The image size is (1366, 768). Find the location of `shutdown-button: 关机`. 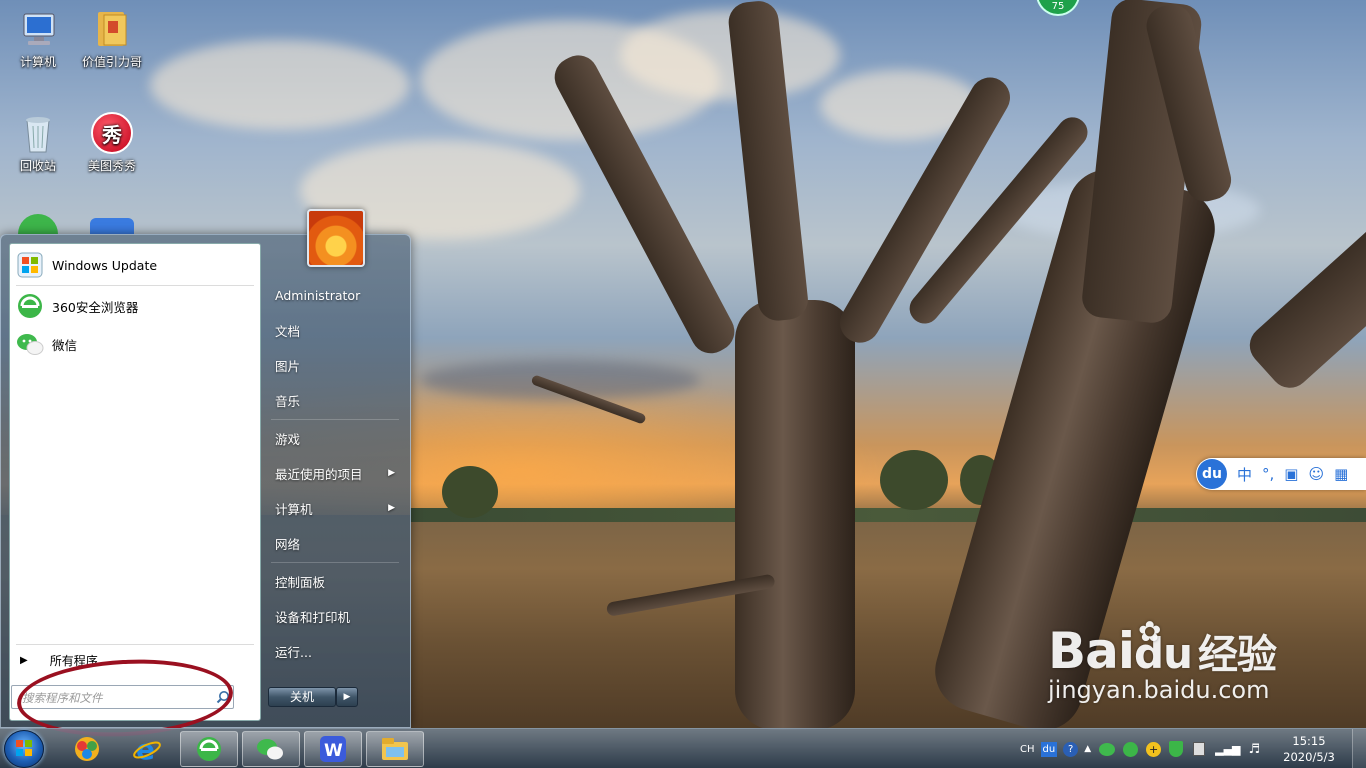

shutdown-button: 关机 is located at coordinates (302, 697).